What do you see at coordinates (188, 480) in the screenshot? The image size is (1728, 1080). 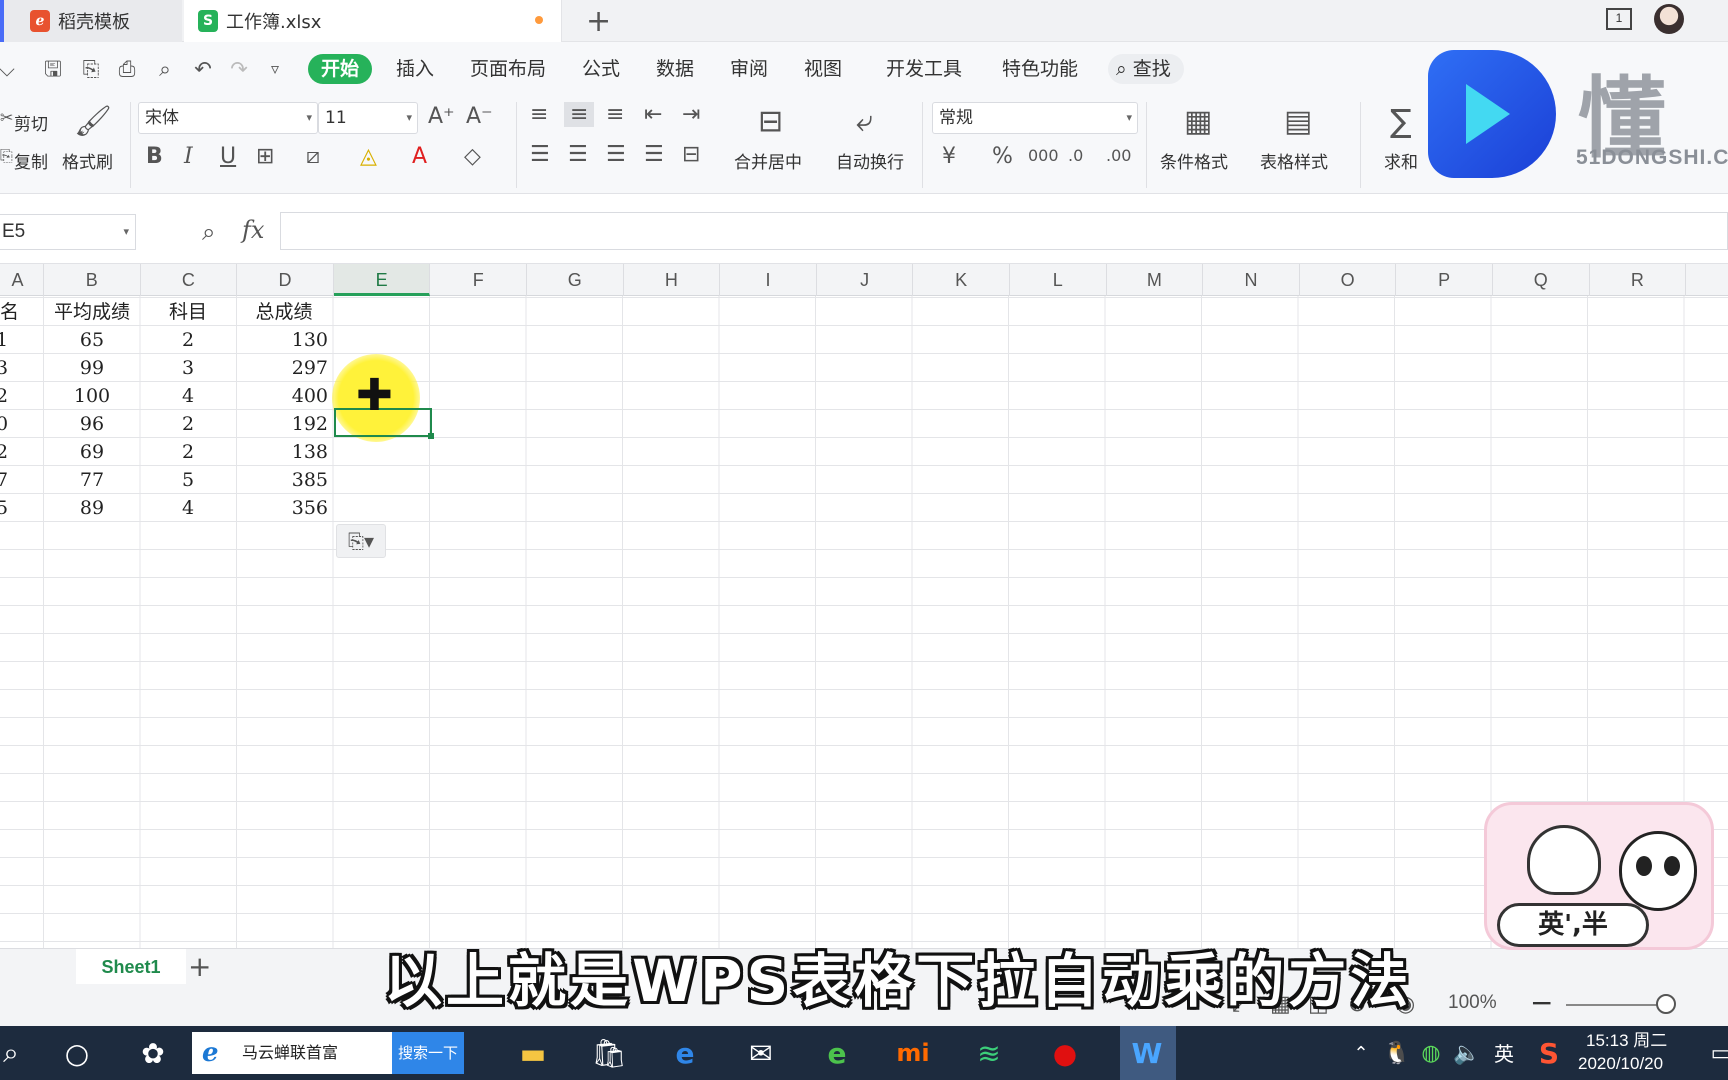 I see `cell-subjects: 5` at bounding box center [188, 480].